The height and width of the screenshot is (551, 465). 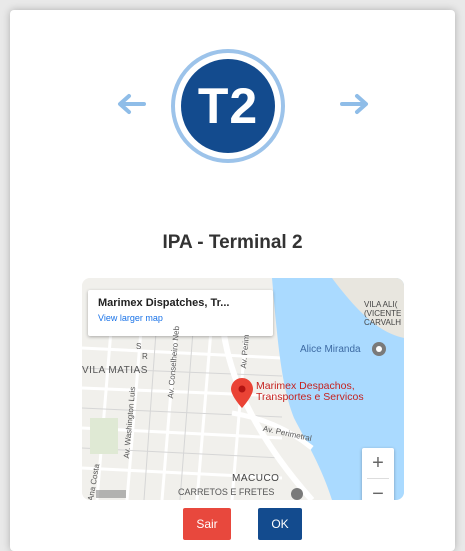 I want to click on area-macuco: MACUCO, so click(x=256, y=478).